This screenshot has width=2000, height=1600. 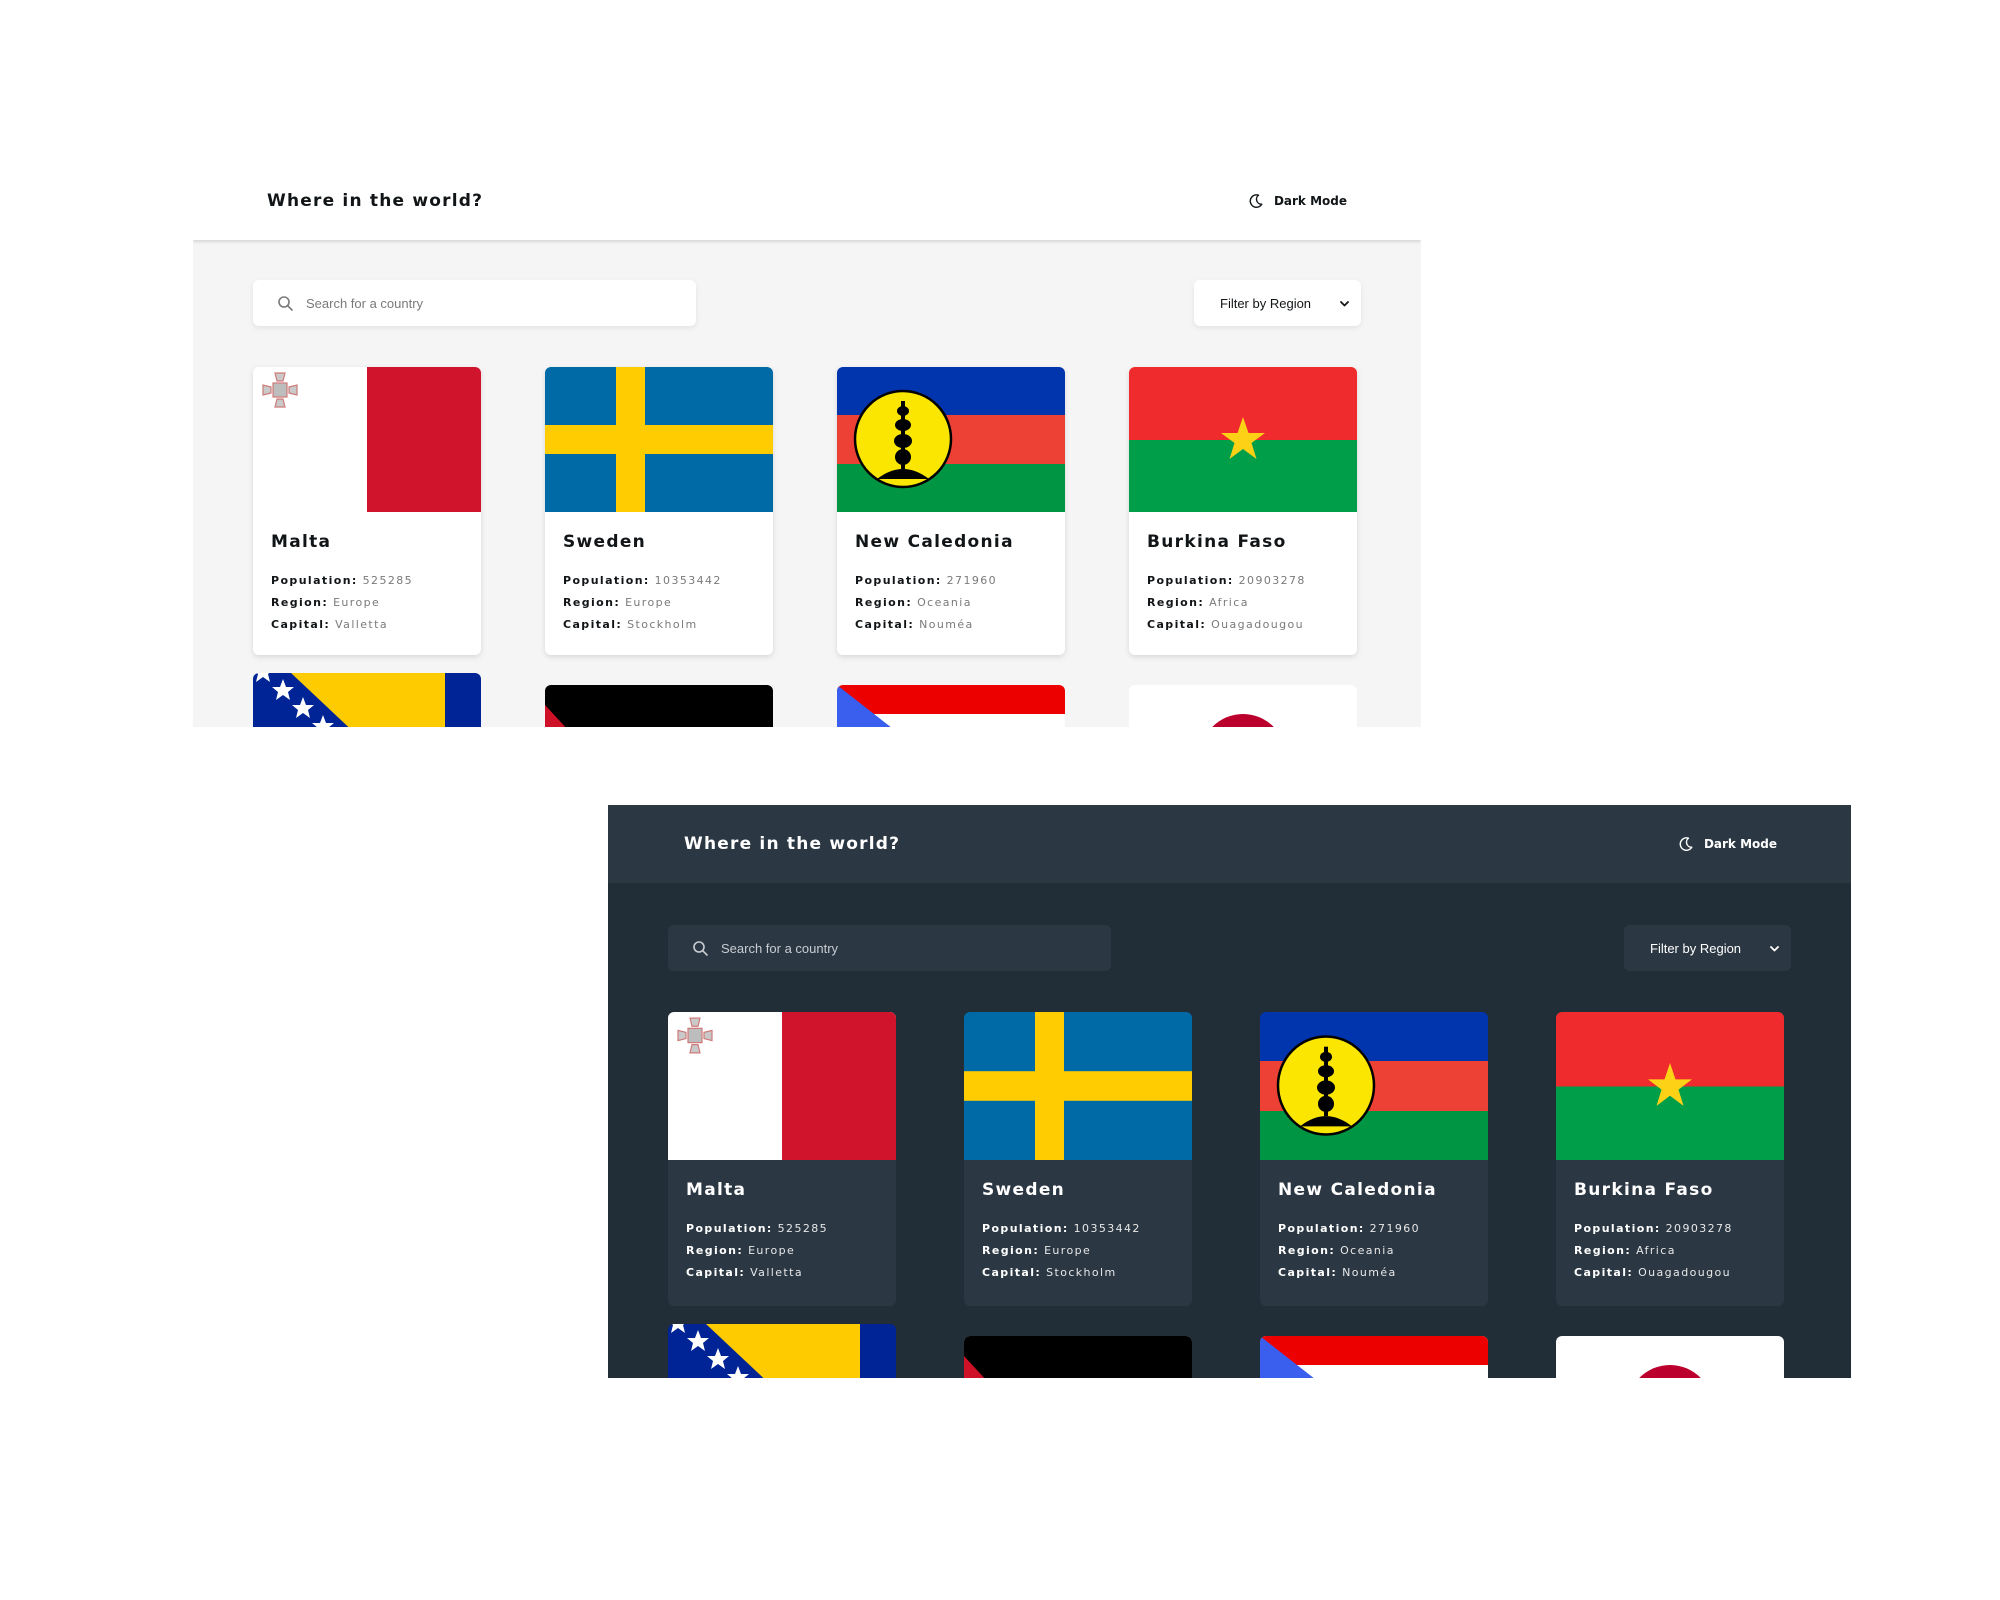 What do you see at coordinates (1243, 603) in the screenshot?
I see `region-stat: Region: Africa` at bounding box center [1243, 603].